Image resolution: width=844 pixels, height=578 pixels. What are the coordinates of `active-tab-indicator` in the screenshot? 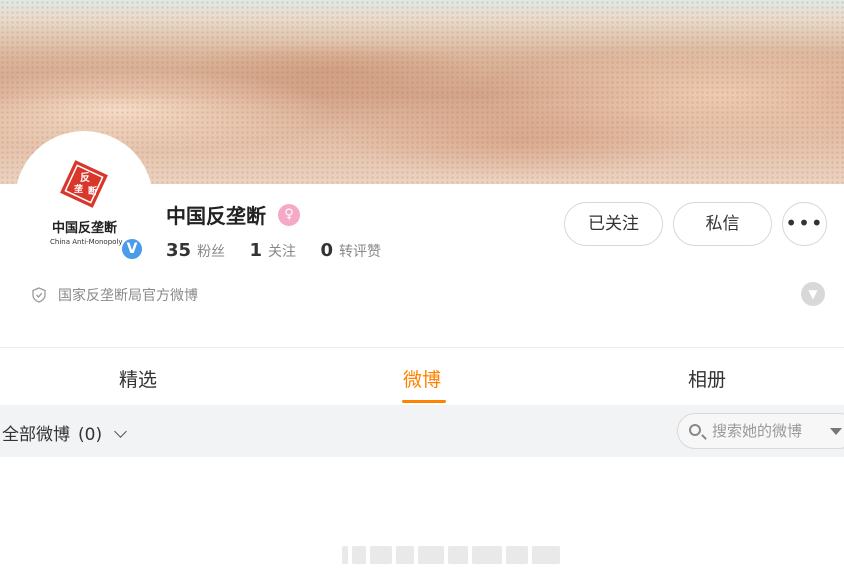 It's located at (424, 401).